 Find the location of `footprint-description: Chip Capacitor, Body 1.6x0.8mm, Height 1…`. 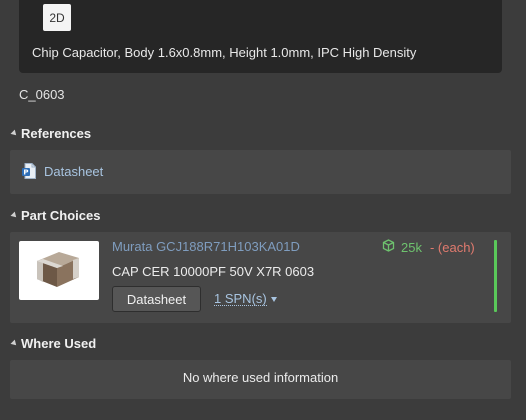

footprint-description: Chip Capacitor, Body 1.6x0.8mm, Height 1… is located at coordinates (224, 52).